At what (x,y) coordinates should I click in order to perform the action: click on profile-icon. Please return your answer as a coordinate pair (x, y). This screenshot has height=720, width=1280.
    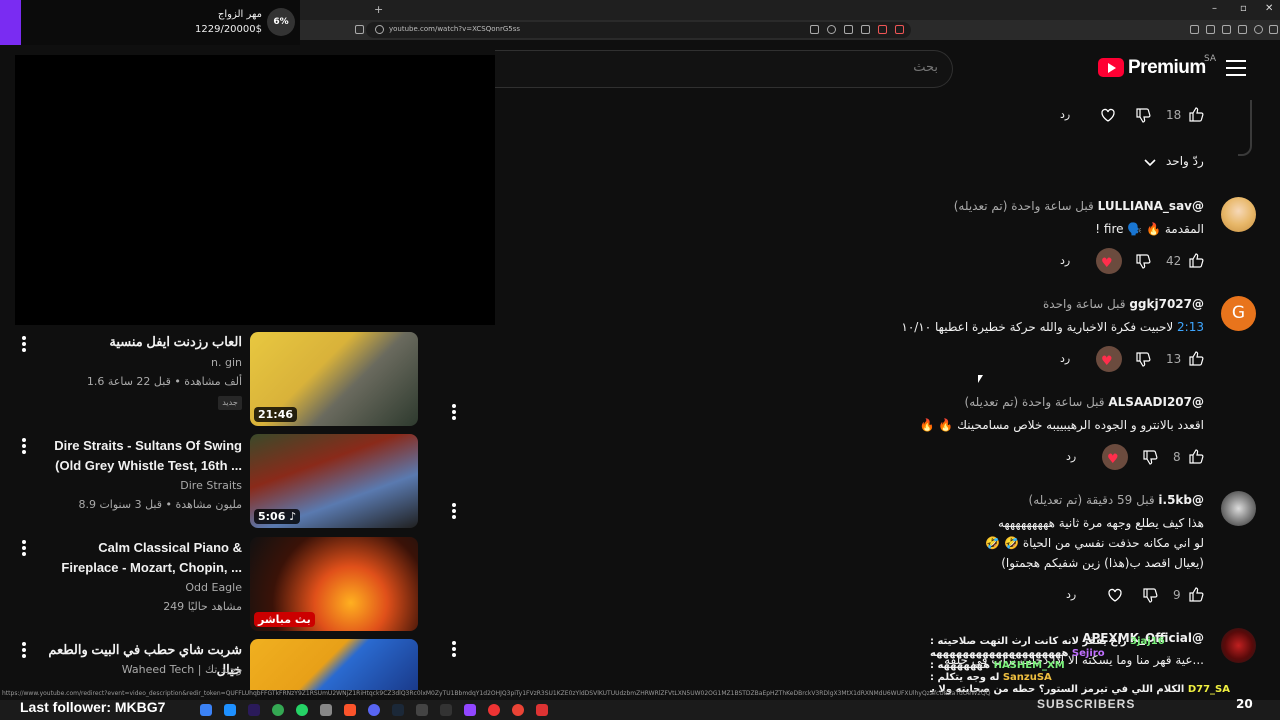
    Looking at the image, I should click on (1258, 29).